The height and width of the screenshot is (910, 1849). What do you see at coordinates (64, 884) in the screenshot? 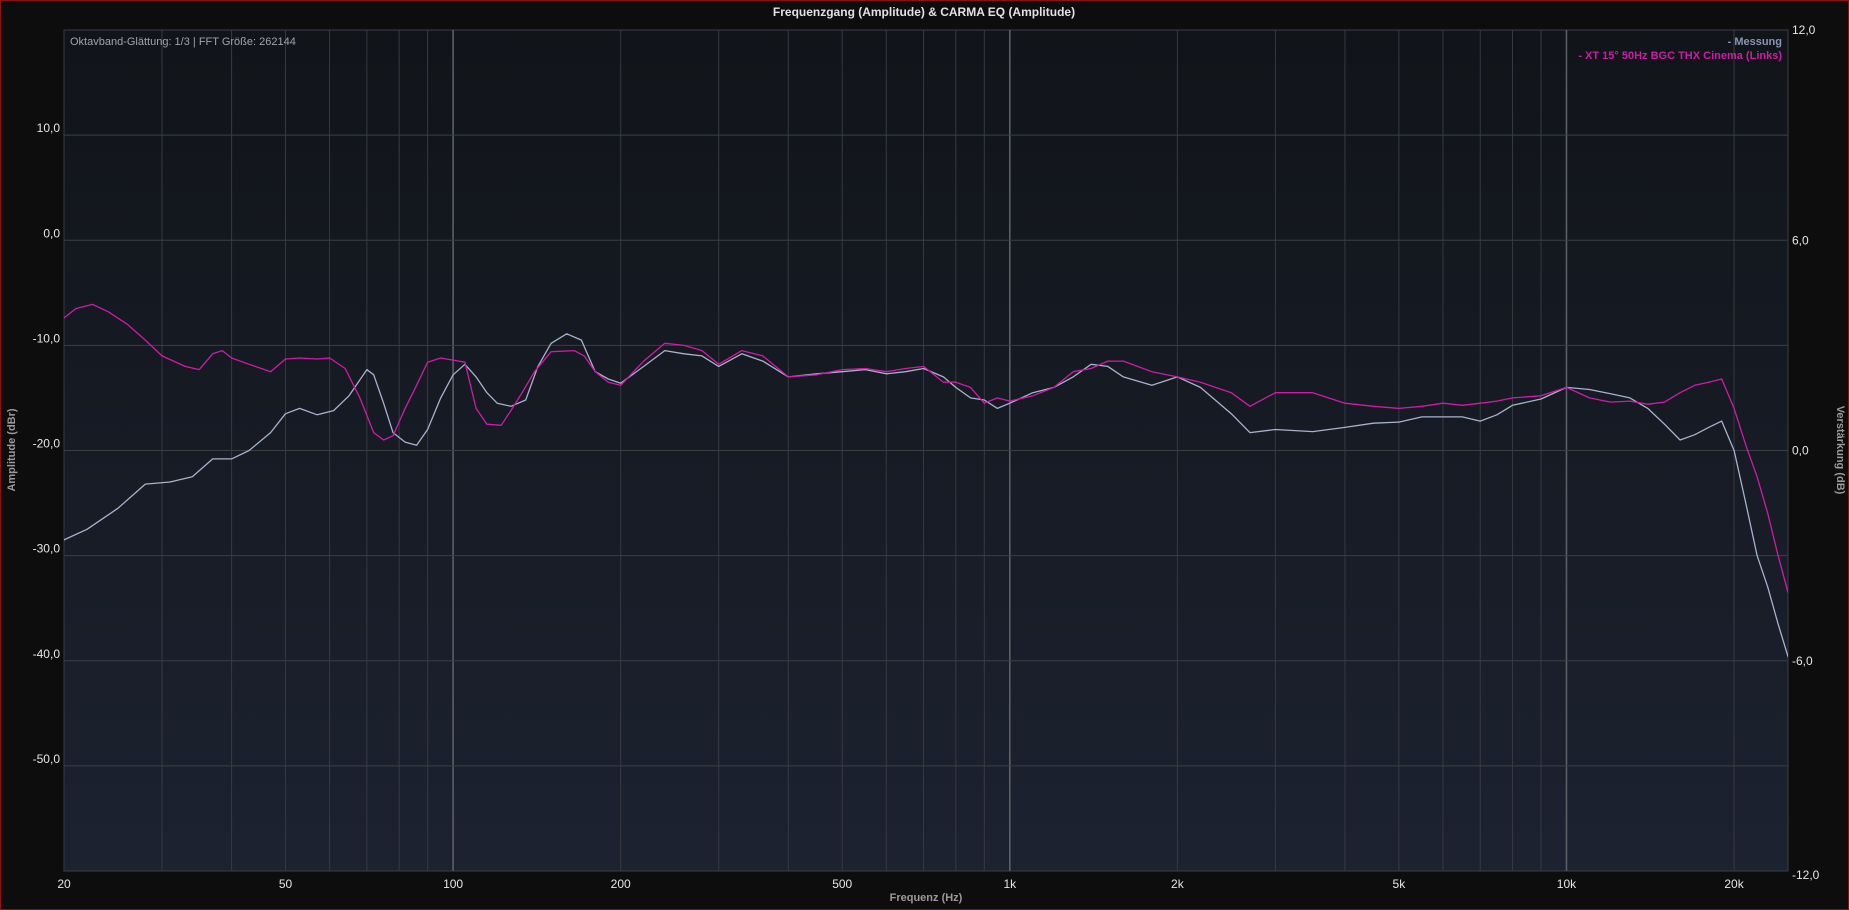
I see `x-tick-label: 20` at bounding box center [64, 884].